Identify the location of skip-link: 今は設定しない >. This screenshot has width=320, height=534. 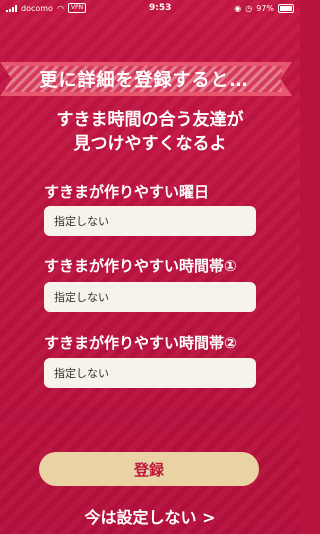
(150, 516).